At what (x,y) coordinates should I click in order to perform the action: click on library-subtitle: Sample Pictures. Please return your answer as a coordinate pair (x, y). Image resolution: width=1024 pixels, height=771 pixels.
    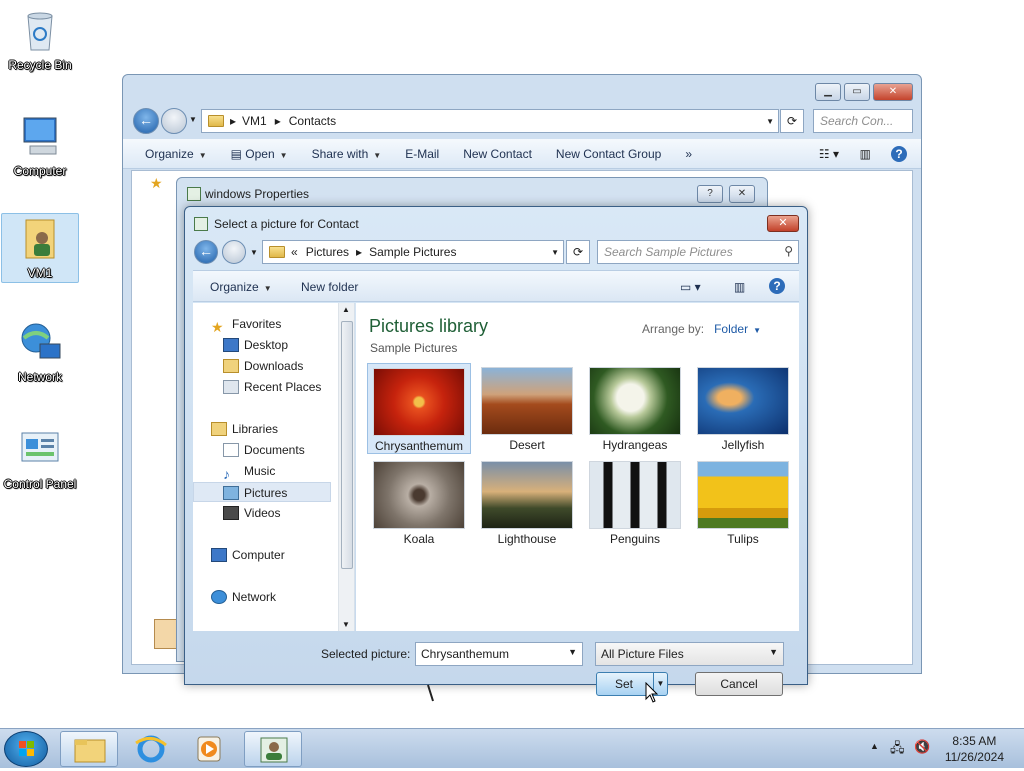
    Looking at the image, I should click on (414, 348).